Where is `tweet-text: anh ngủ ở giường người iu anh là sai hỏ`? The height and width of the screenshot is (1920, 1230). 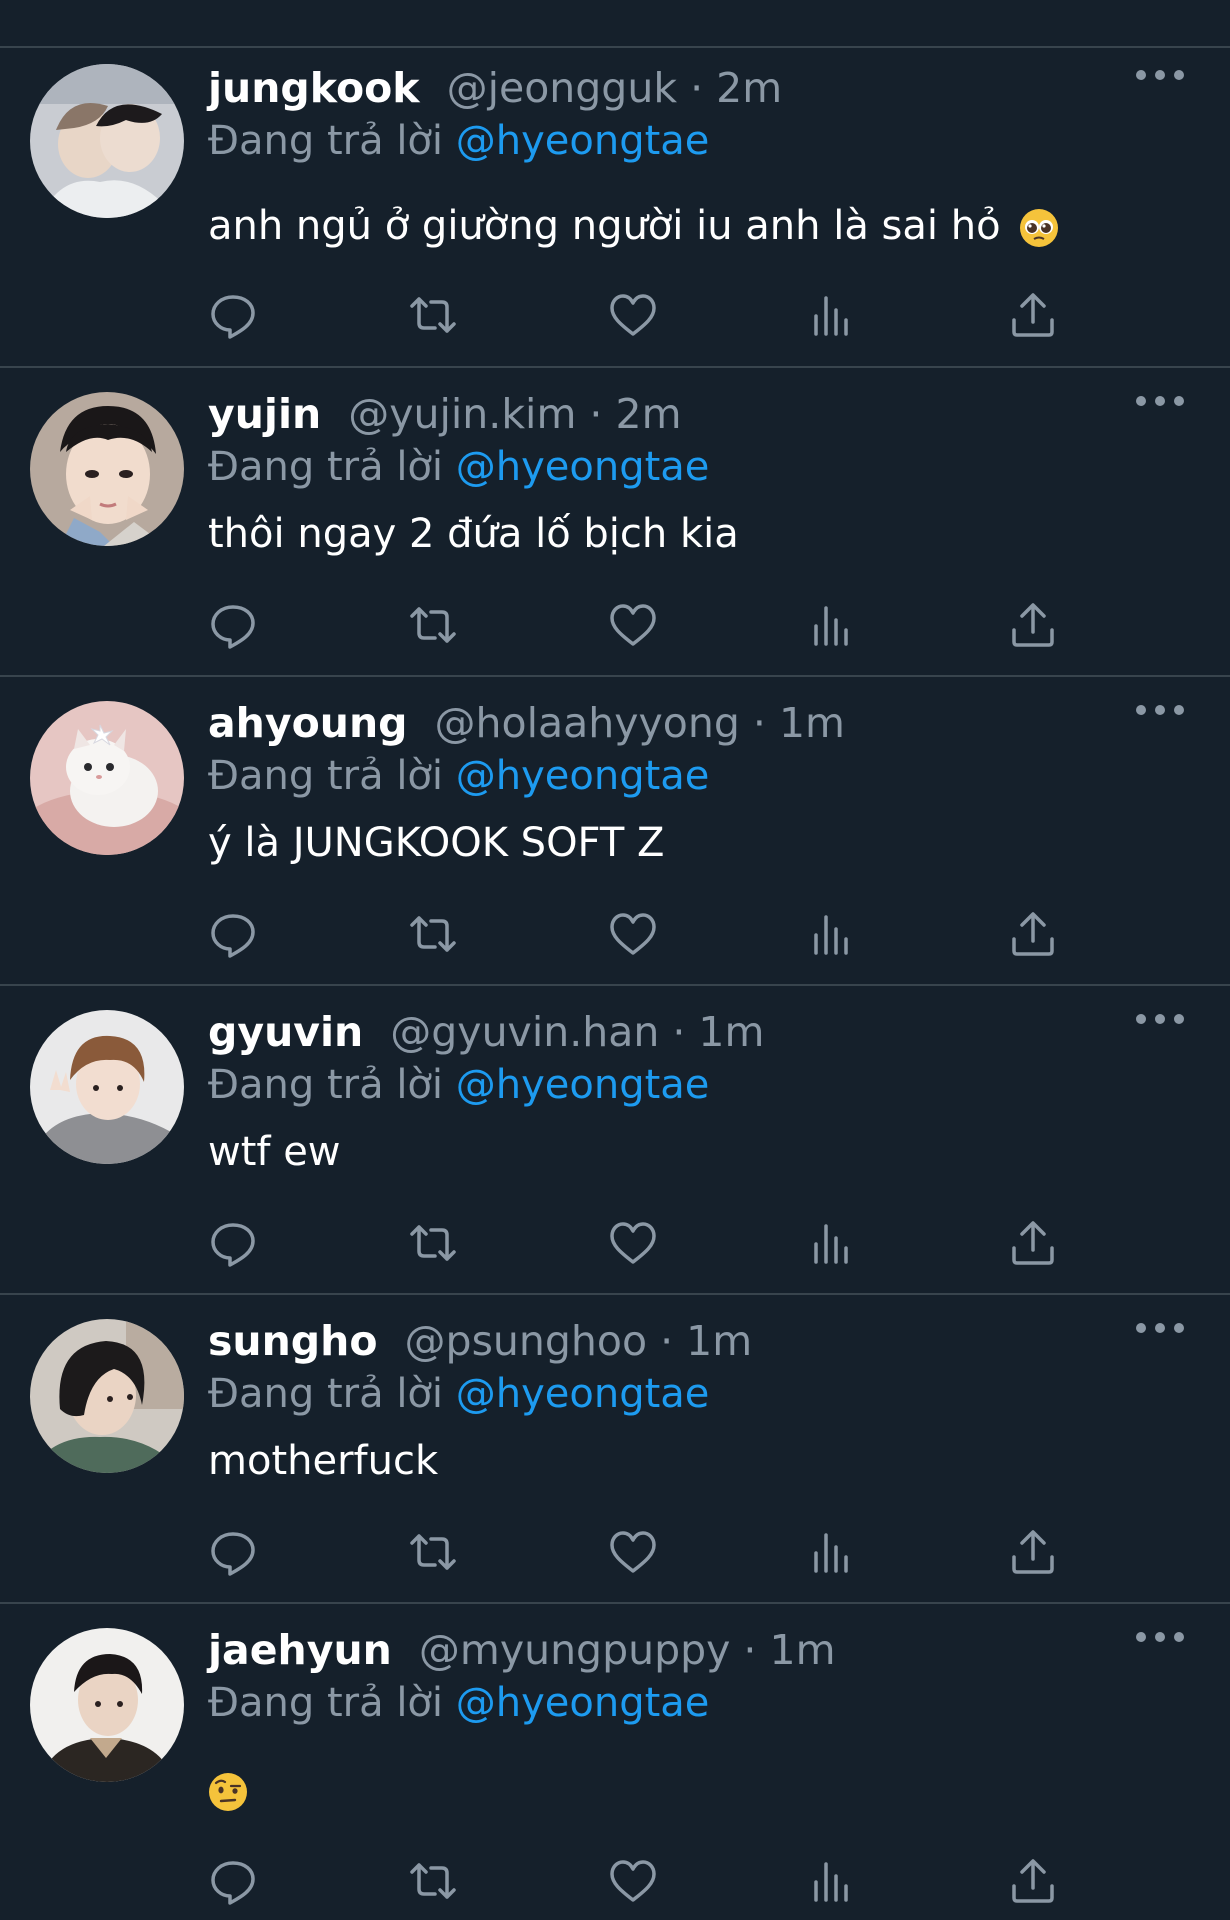
tweet-text: anh ngủ ở giường người iu anh là sai hỏ is located at coordinates (633, 226).